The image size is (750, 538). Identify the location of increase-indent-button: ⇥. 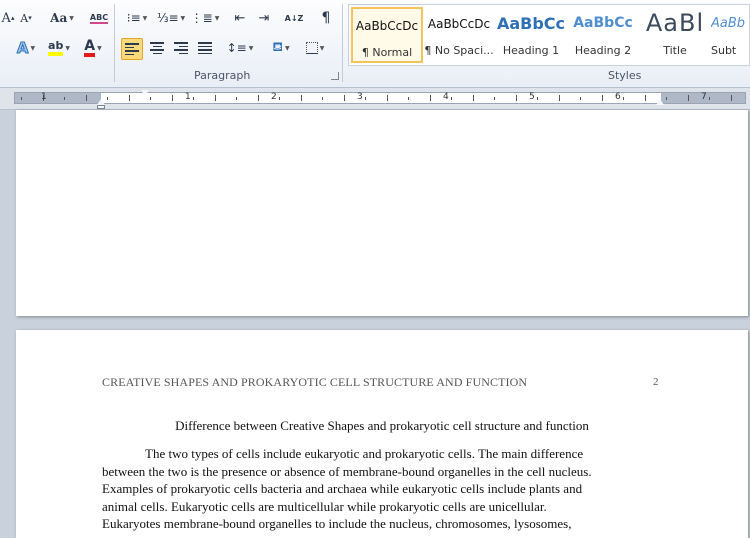
(264, 18).